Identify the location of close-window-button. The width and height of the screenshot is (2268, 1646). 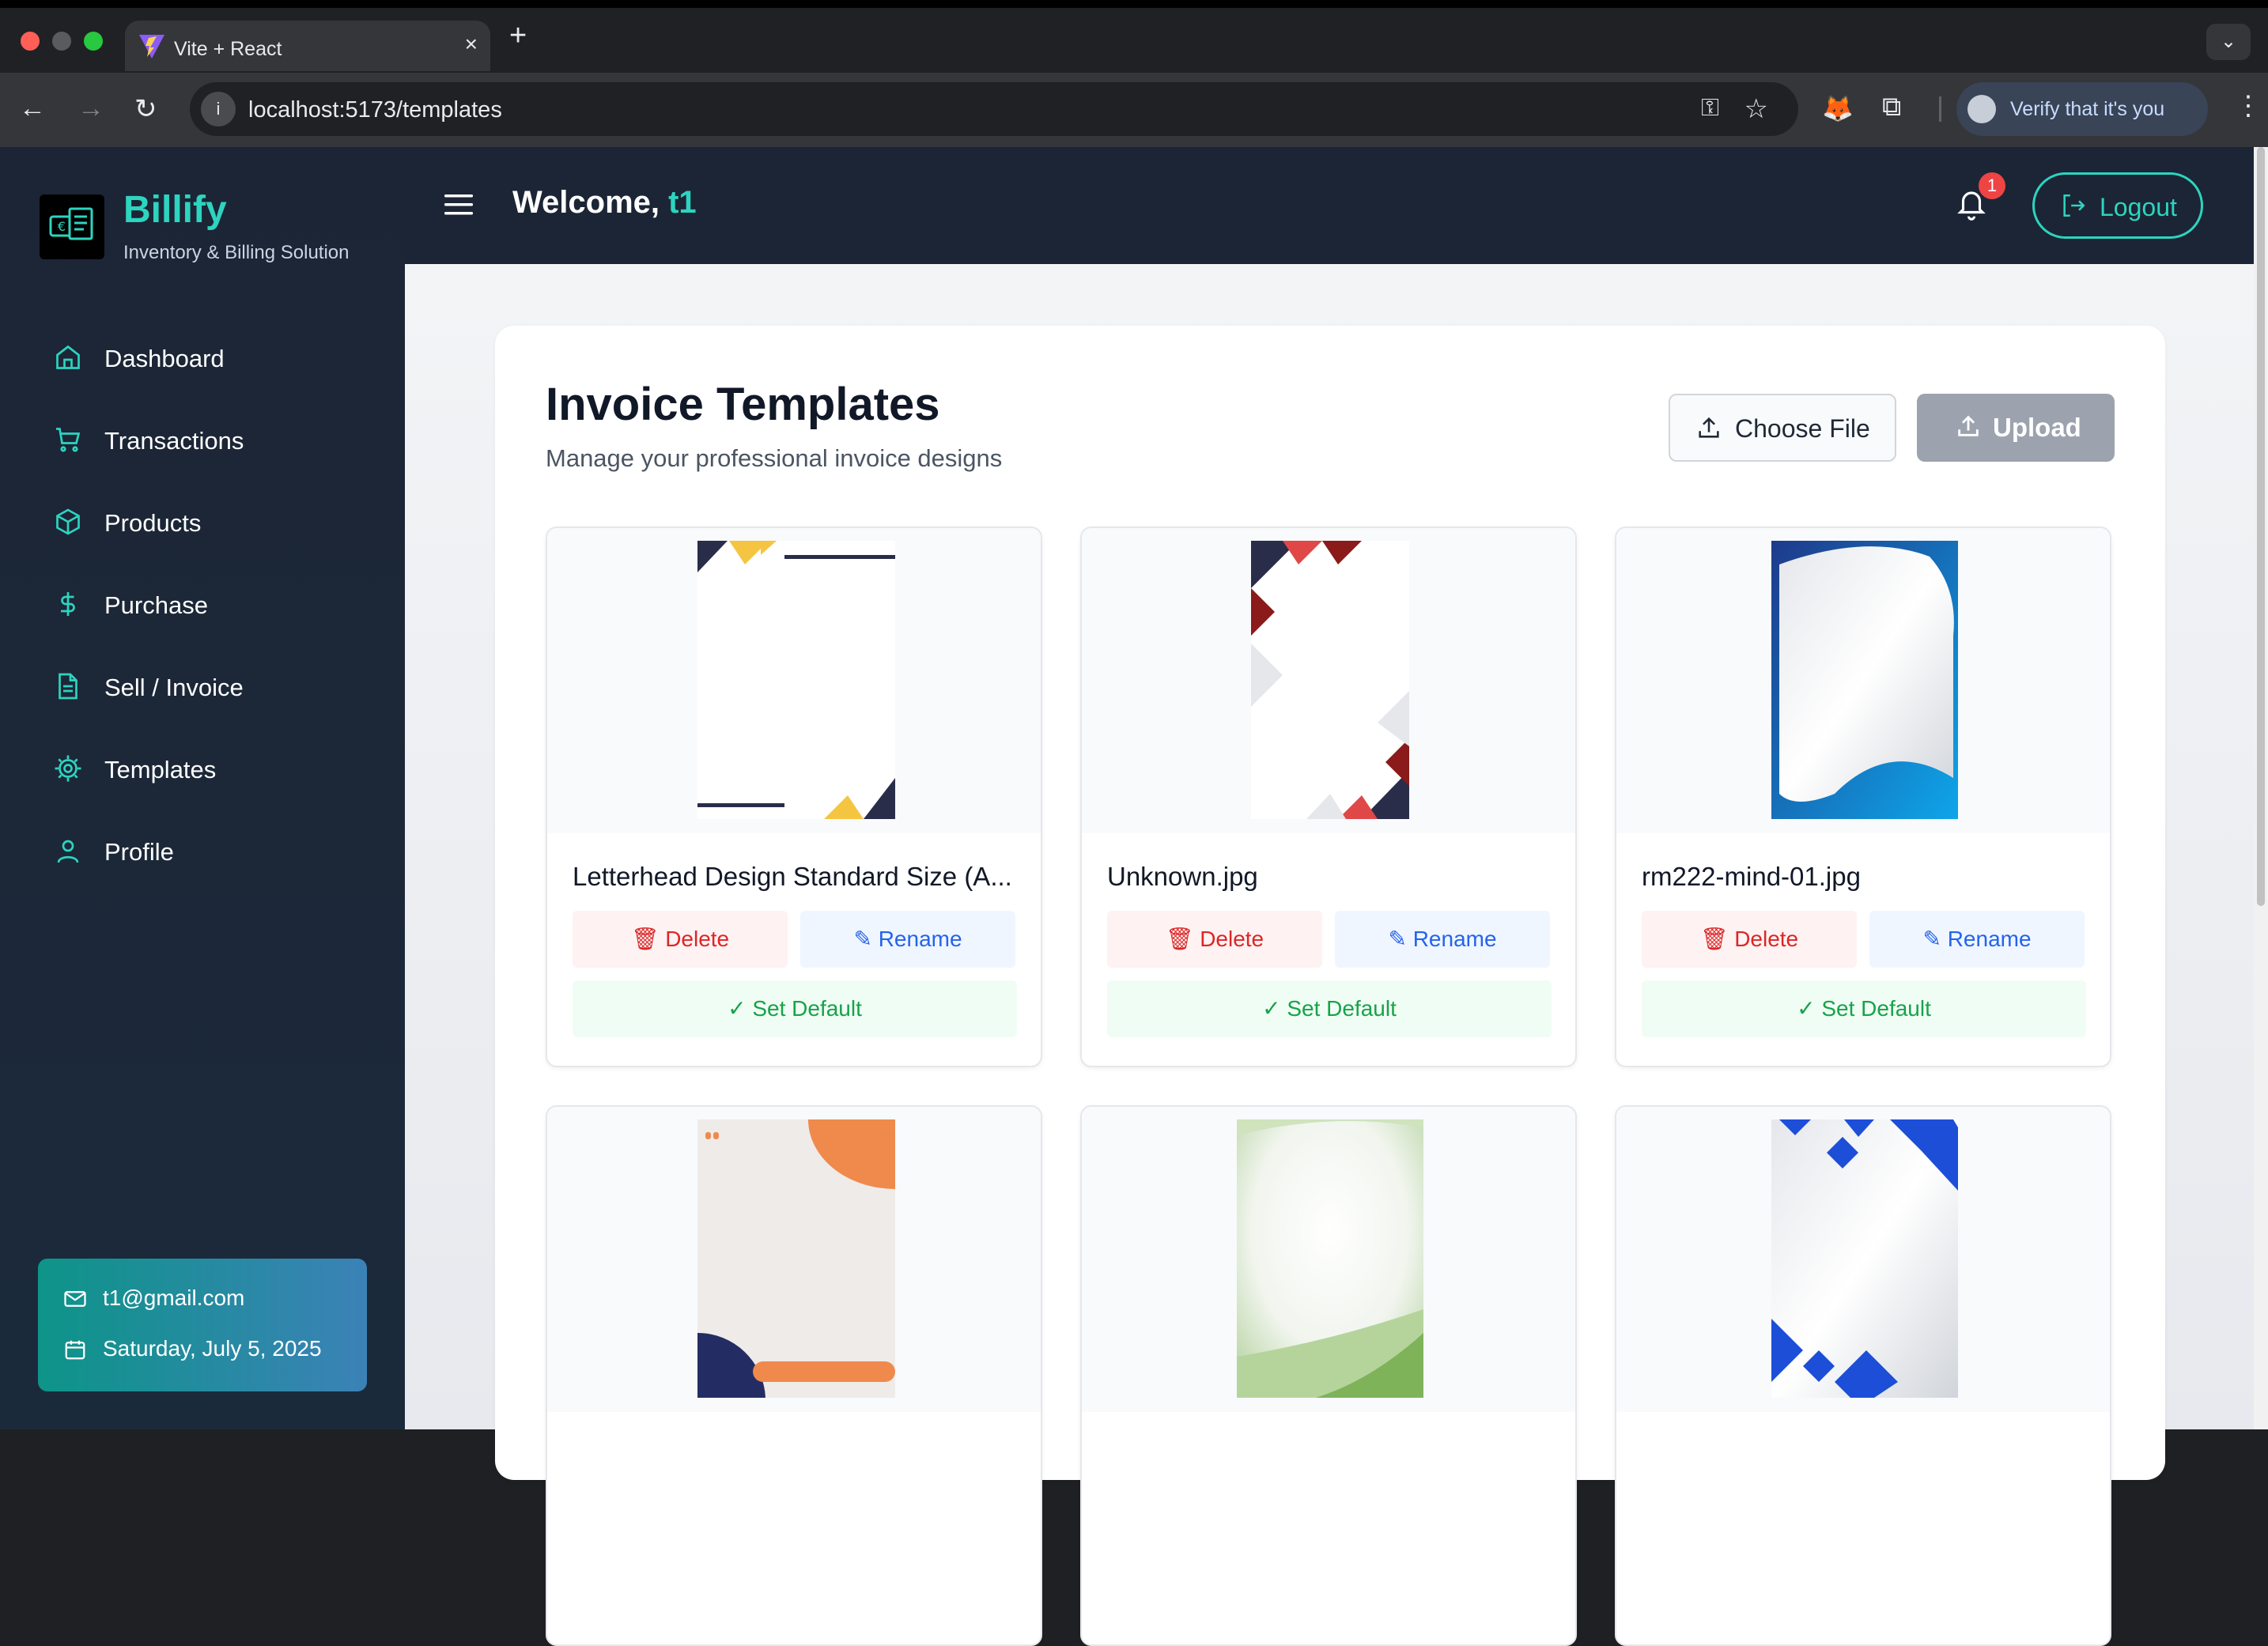
(30, 41).